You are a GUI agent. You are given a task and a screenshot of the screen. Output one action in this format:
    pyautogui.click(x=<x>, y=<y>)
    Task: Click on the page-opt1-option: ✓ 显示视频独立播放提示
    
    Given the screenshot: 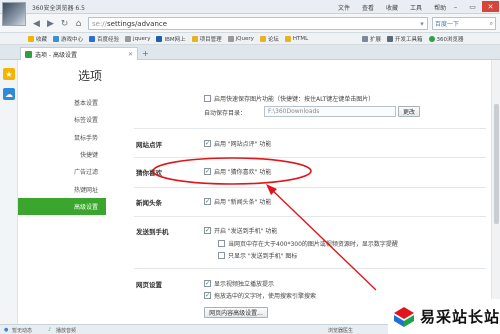 What is the action you would take?
    pyautogui.click(x=239, y=283)
    